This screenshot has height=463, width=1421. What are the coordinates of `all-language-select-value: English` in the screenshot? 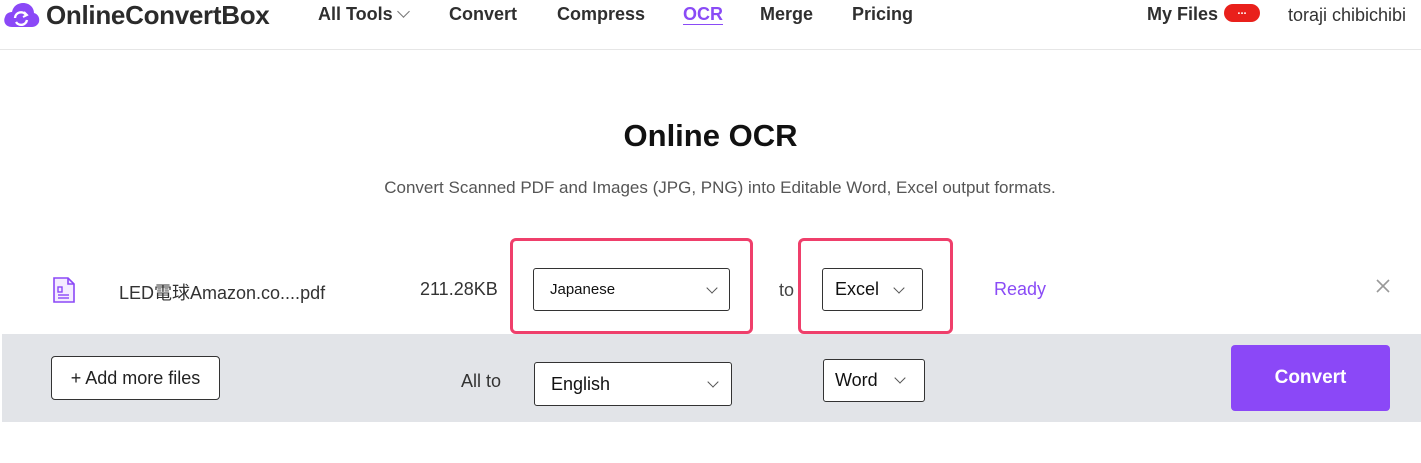 It's located at (581, 383).